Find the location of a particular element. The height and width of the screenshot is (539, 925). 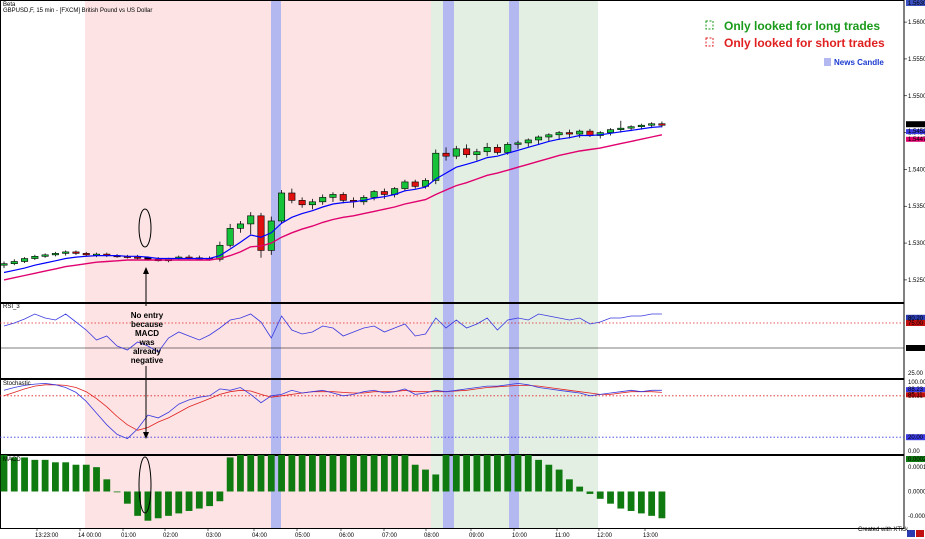

price-label: 1.5250 is located at coordinates (916, 281).